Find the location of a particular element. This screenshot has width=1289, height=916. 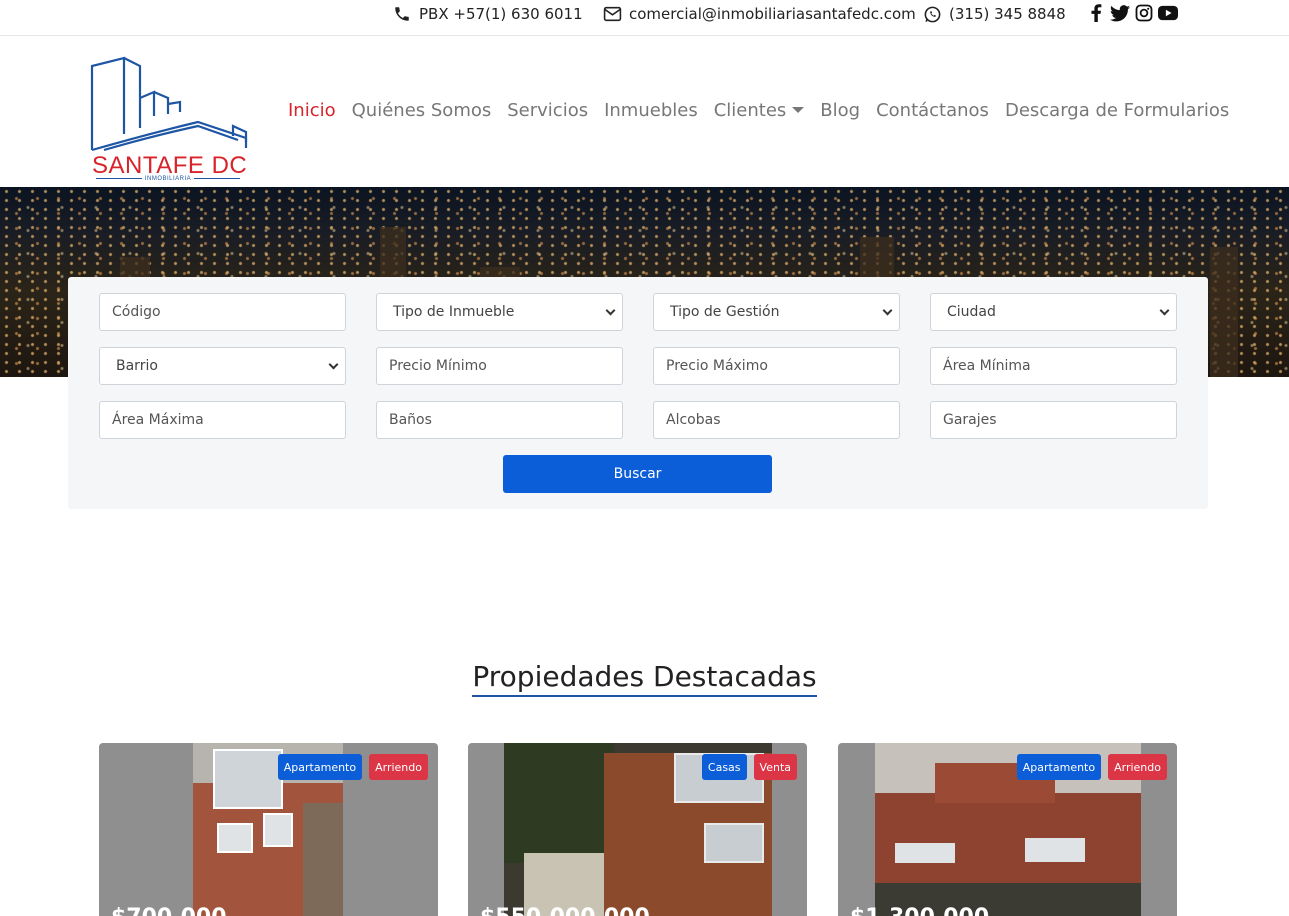

precio-minimo-placeholder: Precio Mínimo is located at coordinates (438, 366).